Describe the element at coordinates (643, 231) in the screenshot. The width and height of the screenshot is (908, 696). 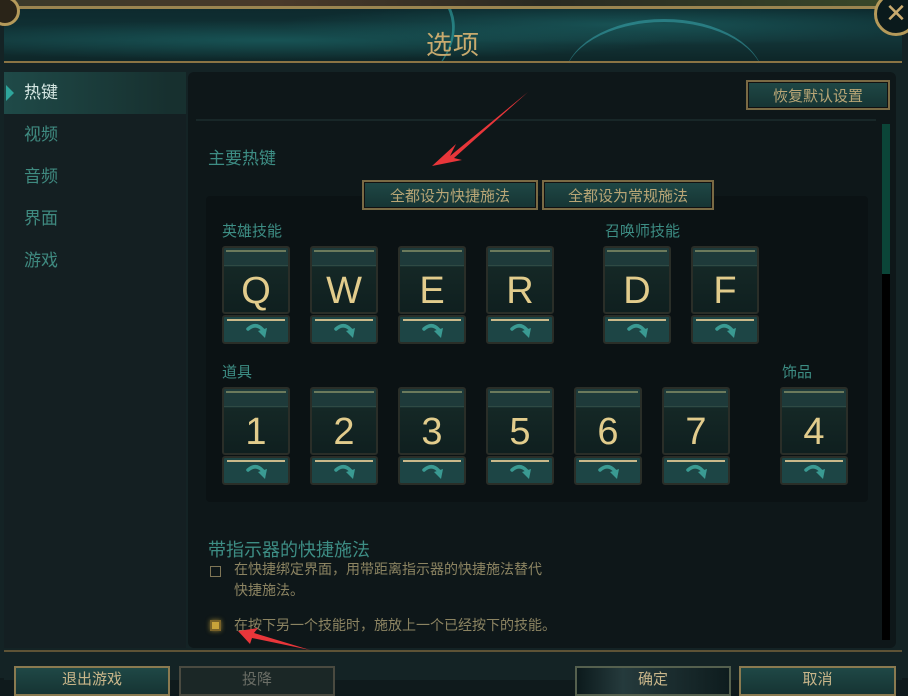
I see `summoner-spells-label: 召唤师技能` at that location.